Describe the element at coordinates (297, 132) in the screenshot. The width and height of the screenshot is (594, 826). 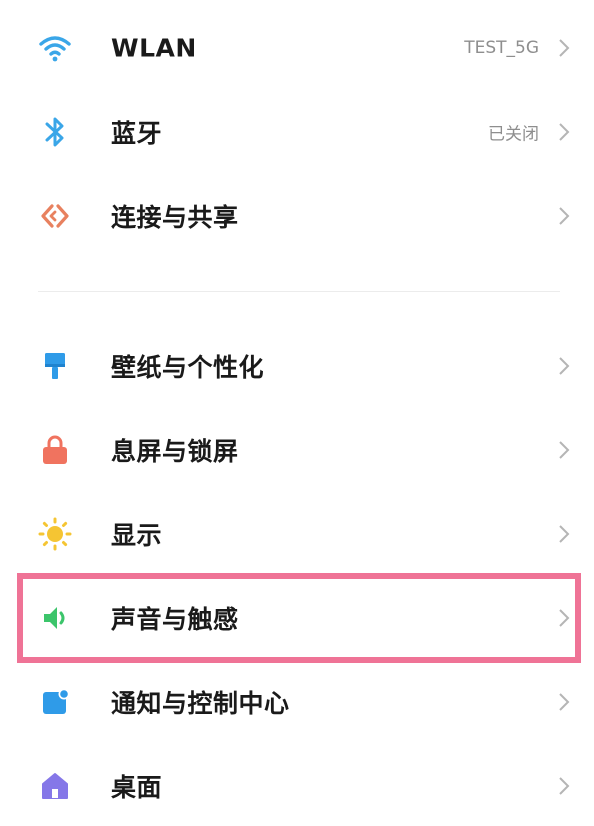
I see `settings-item-bluetooth: 蓝牙 已关闭` at that location.